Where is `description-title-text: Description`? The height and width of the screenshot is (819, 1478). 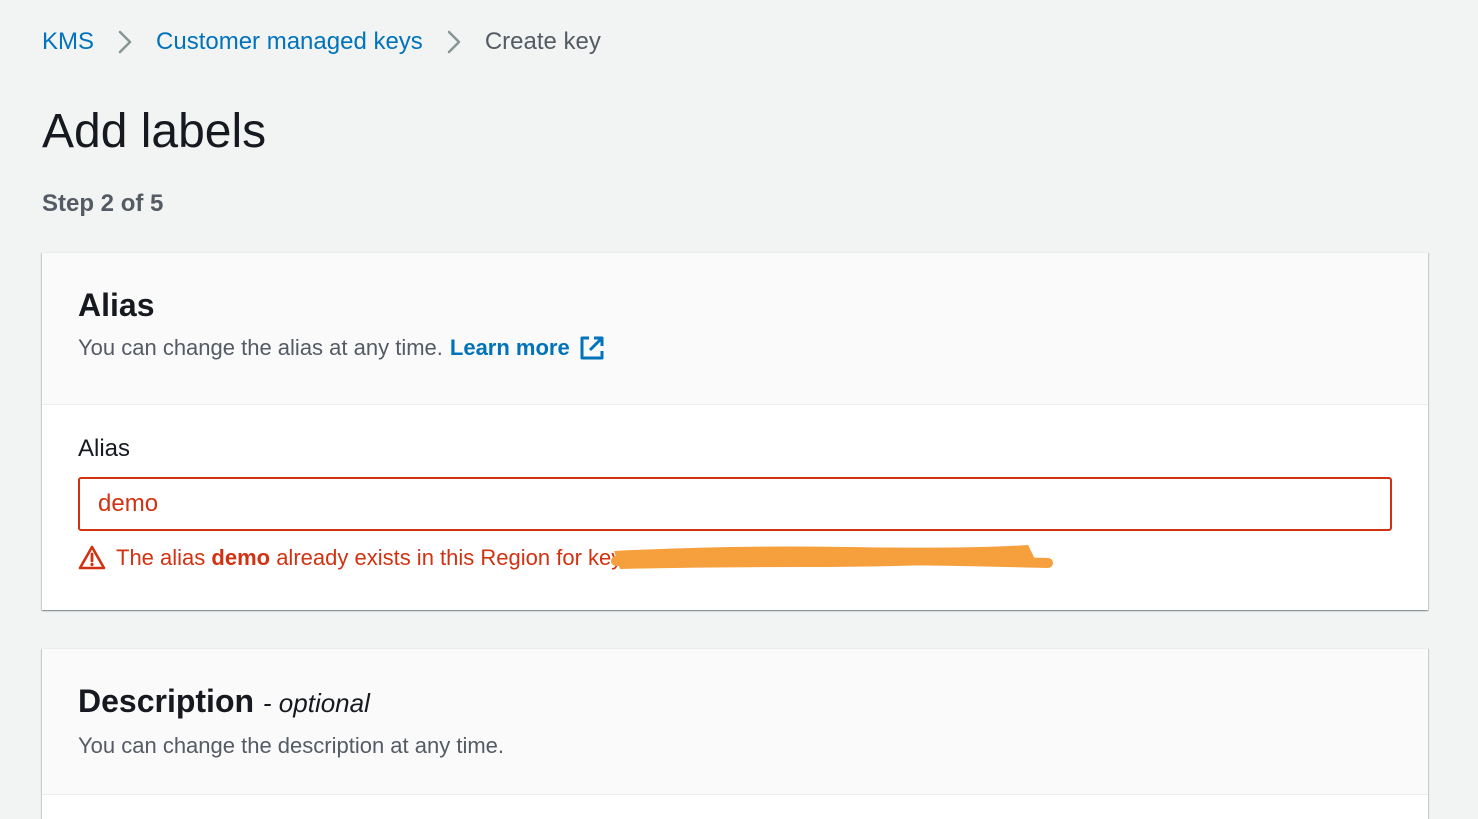 description-title-text: Description is located at coordinates (166, 701).